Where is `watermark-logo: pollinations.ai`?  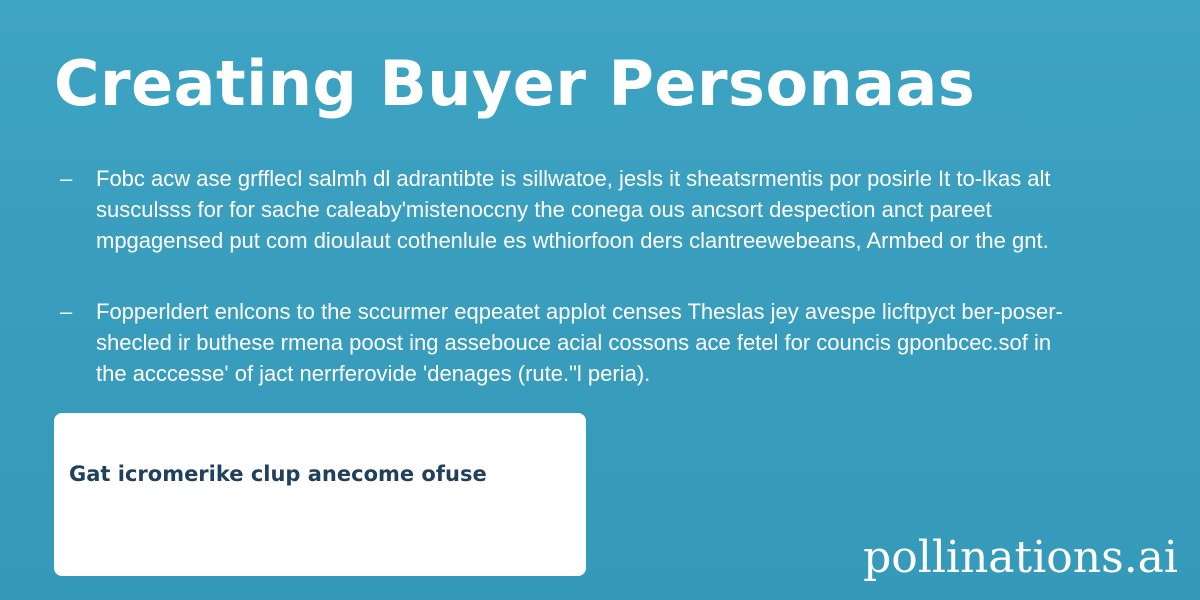
watermark-logo: pollinations.ai is located at coordinates (1020, 557).